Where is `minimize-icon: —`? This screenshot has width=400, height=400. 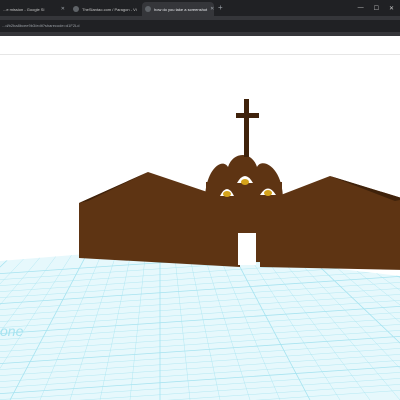
minimize-icon: — is located at coordinates (361, 8).